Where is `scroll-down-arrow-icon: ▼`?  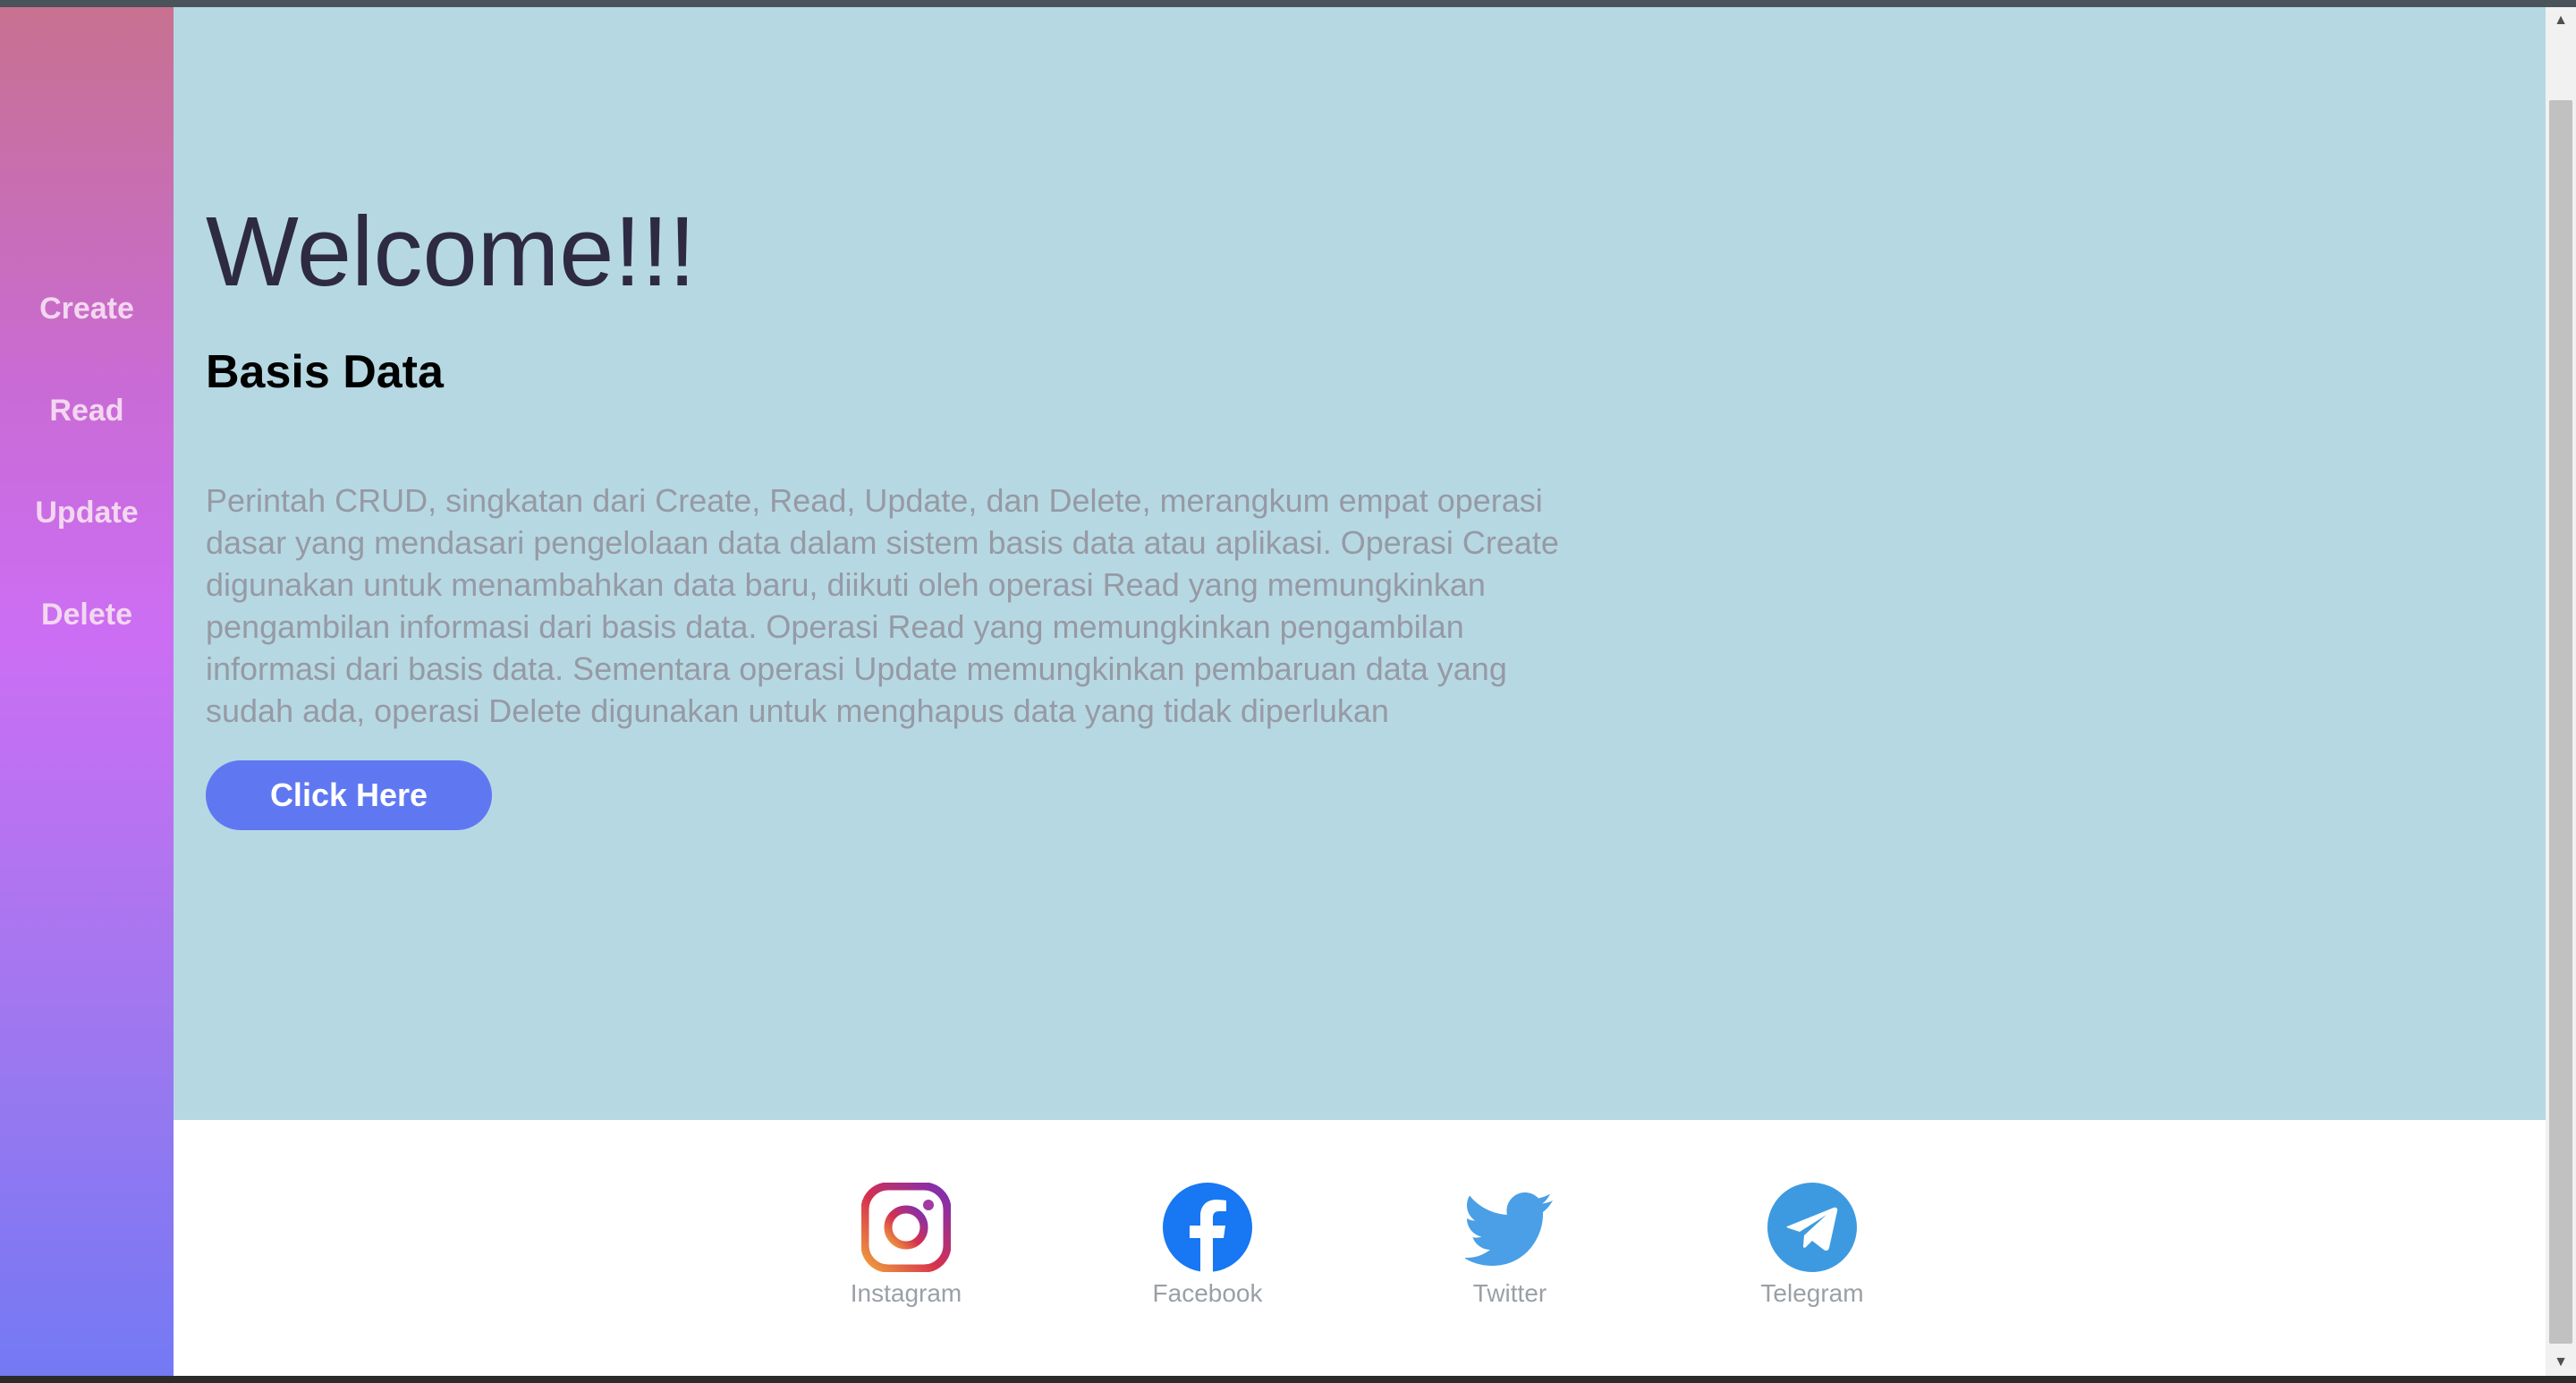
scroll-down-arrow-icon: ▼ is located at coordinates (2561, 1363).